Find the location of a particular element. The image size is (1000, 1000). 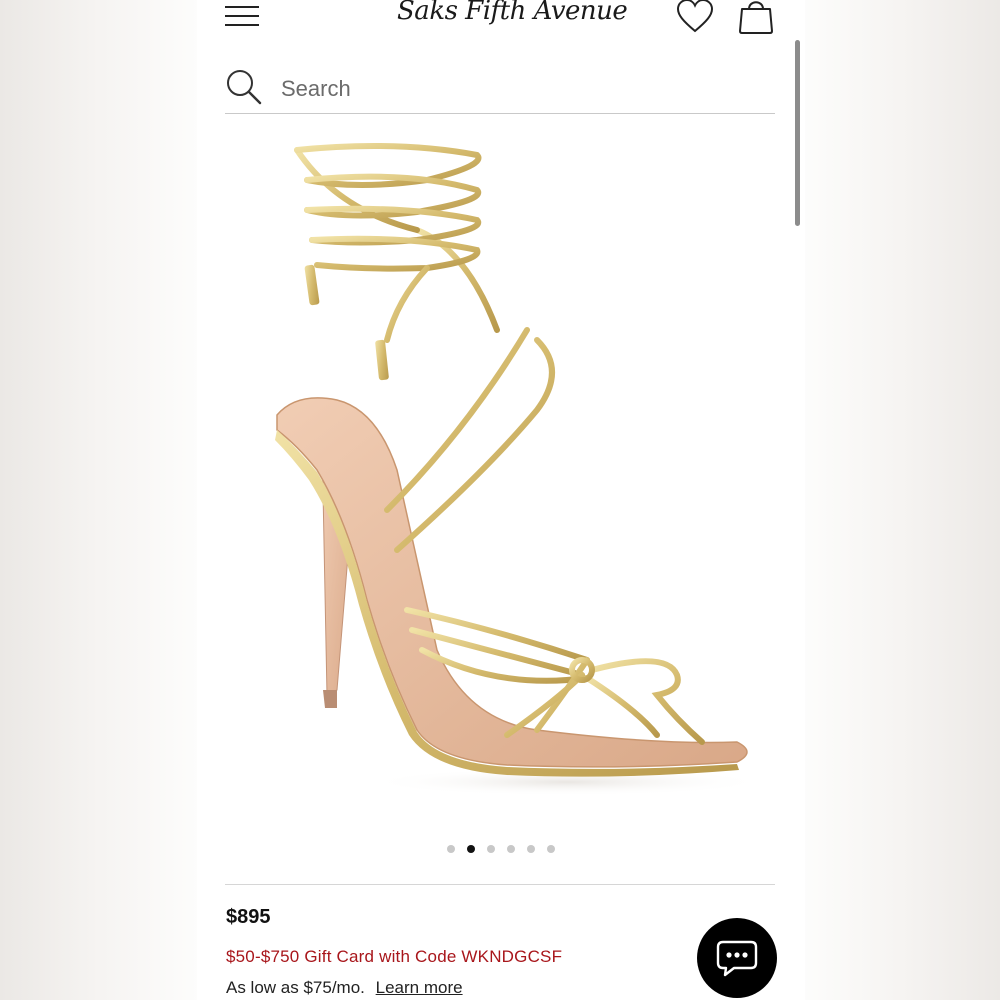

financing-info: As low as $75/mo. Learn more is located at coordinates (344, 988).